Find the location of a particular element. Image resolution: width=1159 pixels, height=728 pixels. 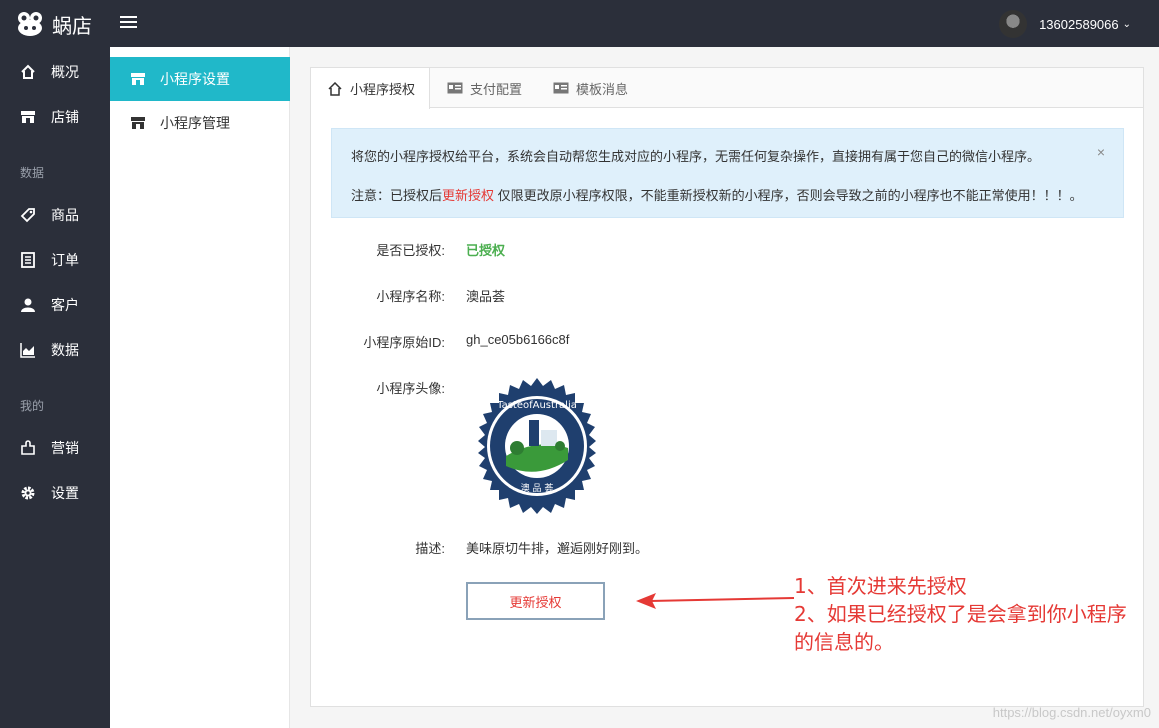

order-icon is located at coordinates (28, 260).